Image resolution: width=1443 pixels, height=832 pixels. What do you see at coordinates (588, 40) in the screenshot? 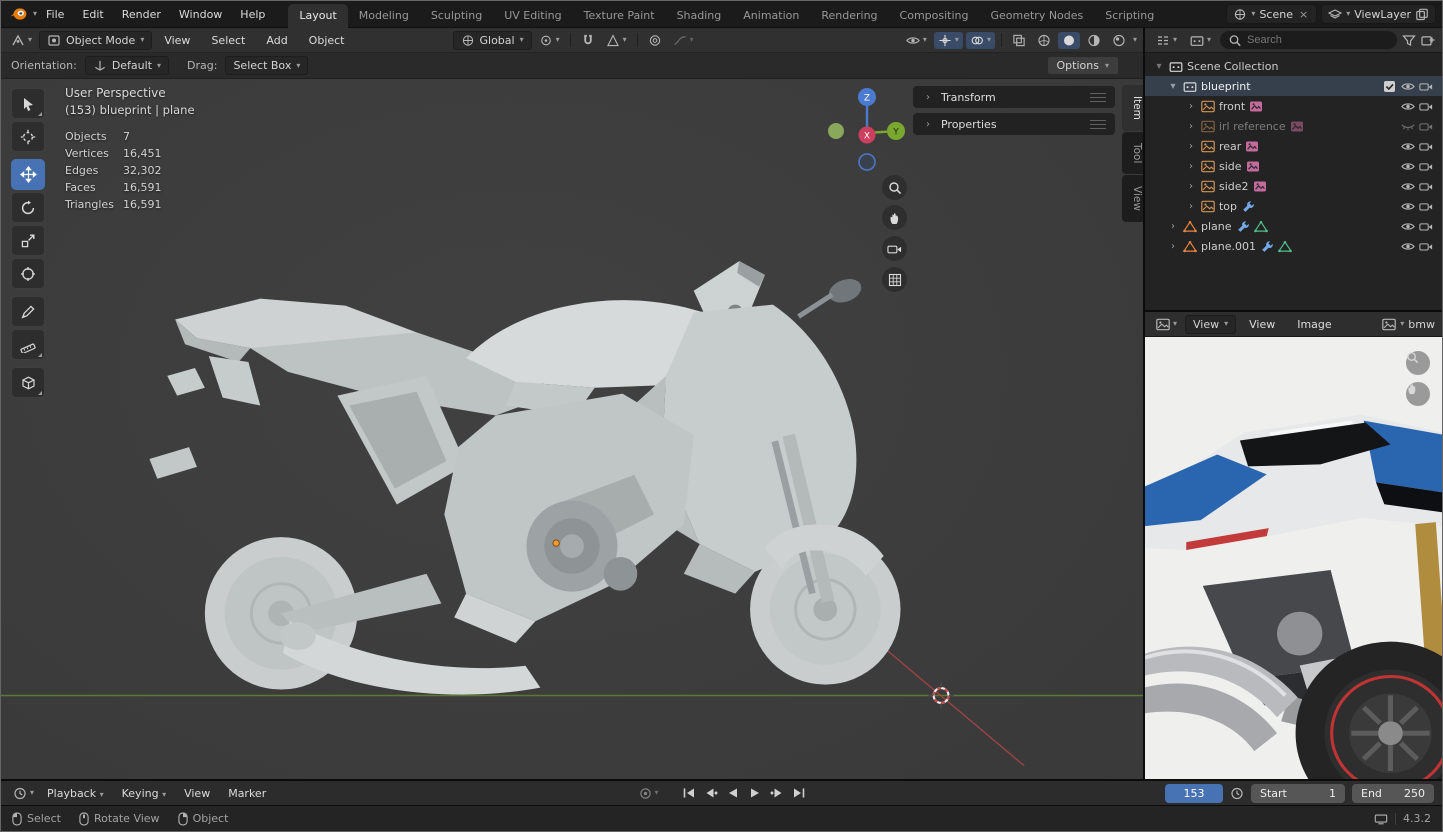
I see `snap-toggle` at bounding box center [588, 40].